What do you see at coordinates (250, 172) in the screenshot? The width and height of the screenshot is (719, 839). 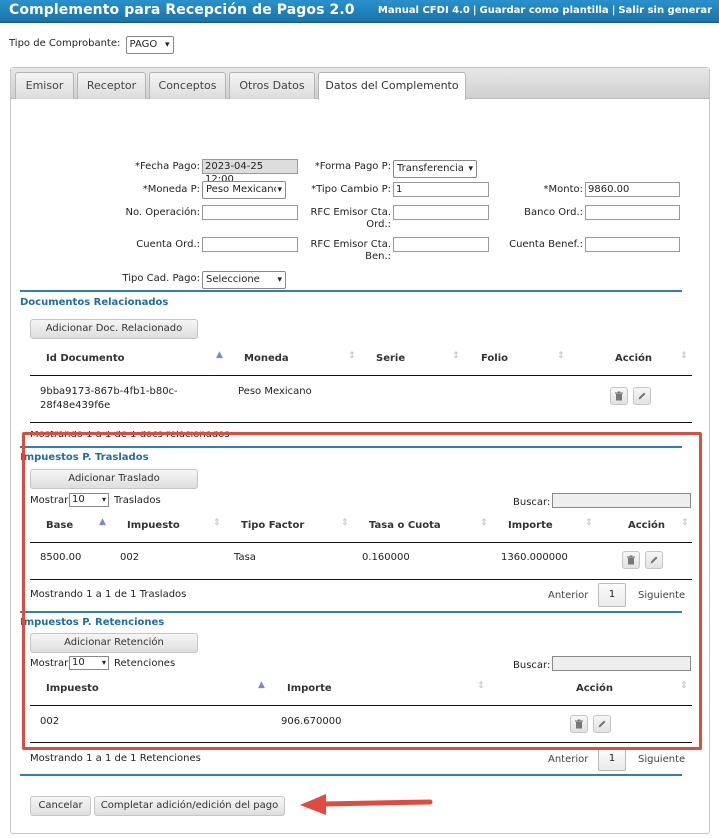 I see `fecha-pago-input: 2023-04-25 12:00` at bounding box center [250, 172].